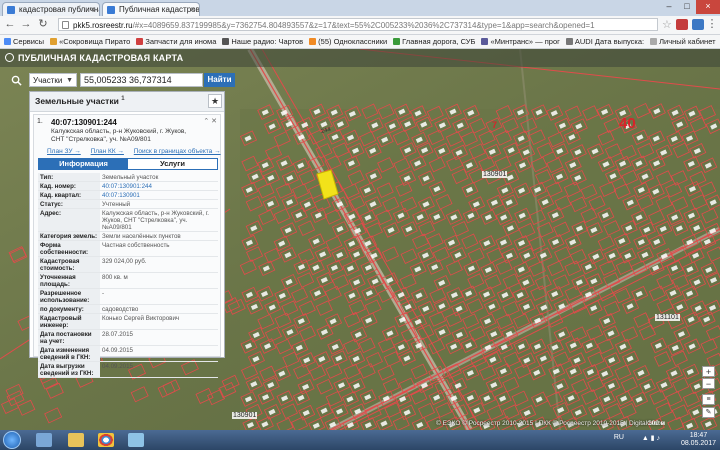 This screenshot has height=450, width=720. I want to click on attribute-value: Земельный участок, so click(159, 177).